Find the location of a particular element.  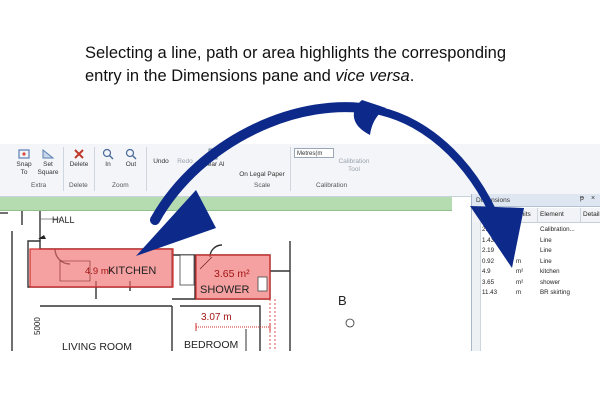

caption-italic: vice versa is located at coordinates (372, 76).